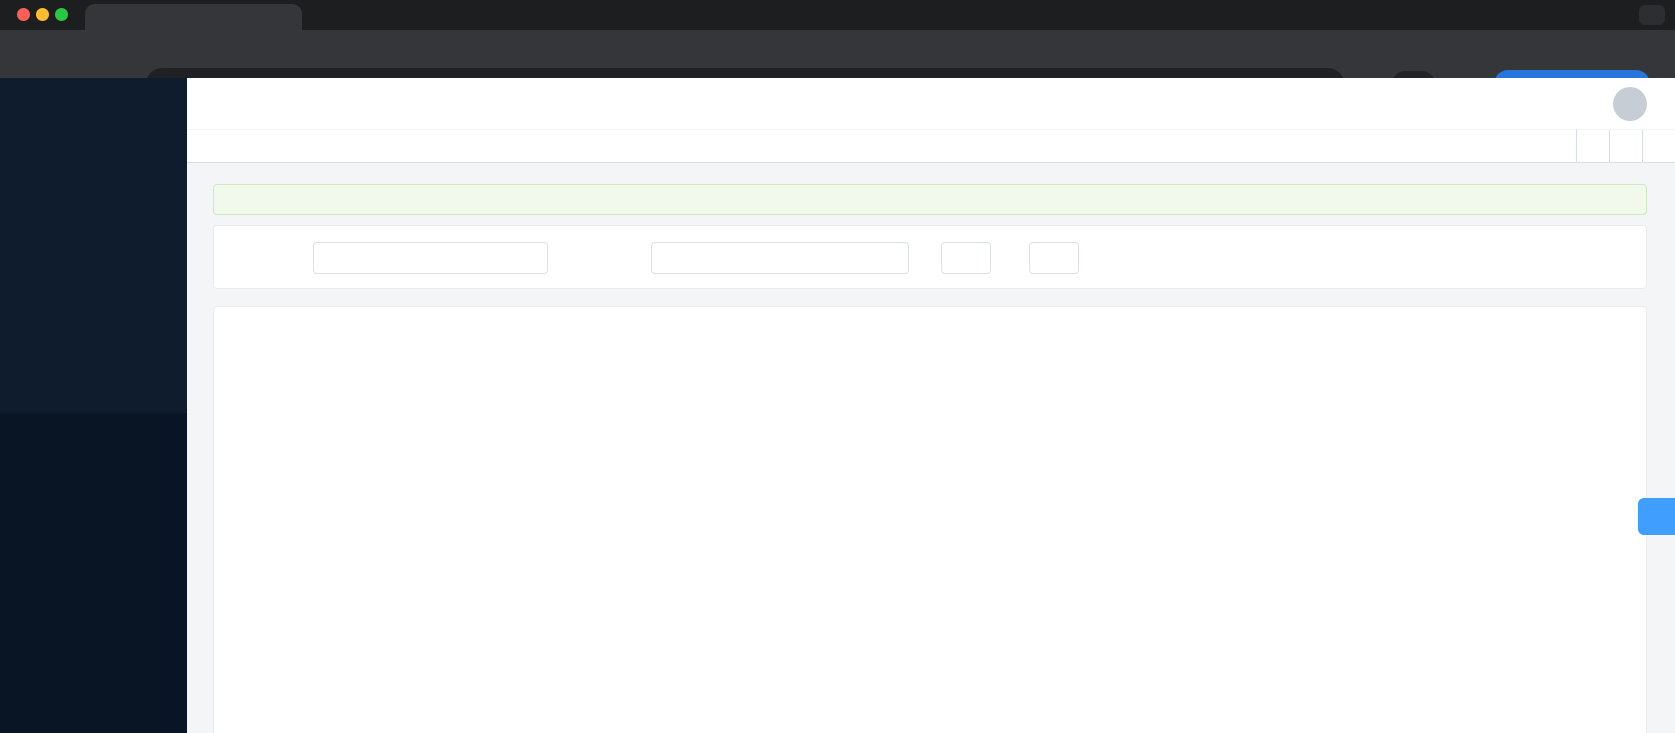 Image resolution: width=1675 pixels, height=733 pixels. I want to click on tags-controls, so click(1625, 146).